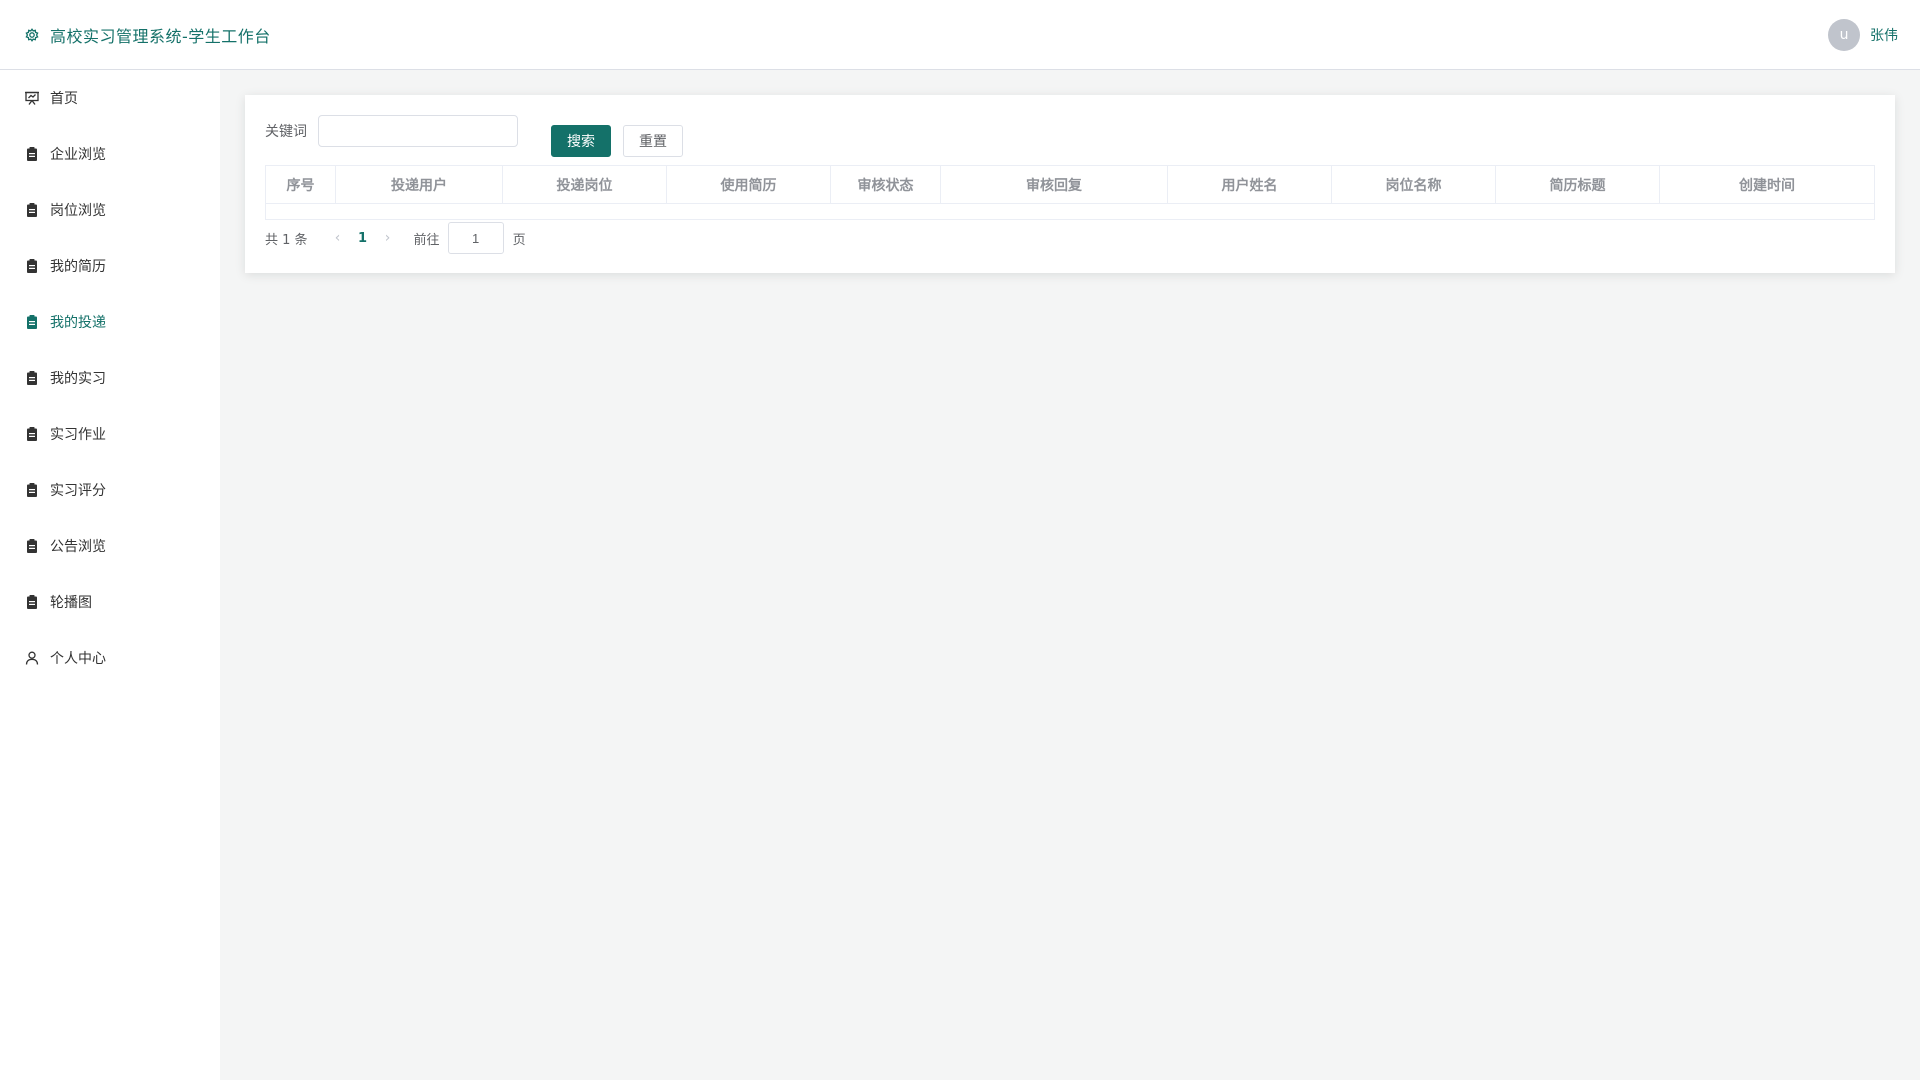  Describe the element at coordinates (1844, 34) in the screenshot. I see `avatar: u` at that location.